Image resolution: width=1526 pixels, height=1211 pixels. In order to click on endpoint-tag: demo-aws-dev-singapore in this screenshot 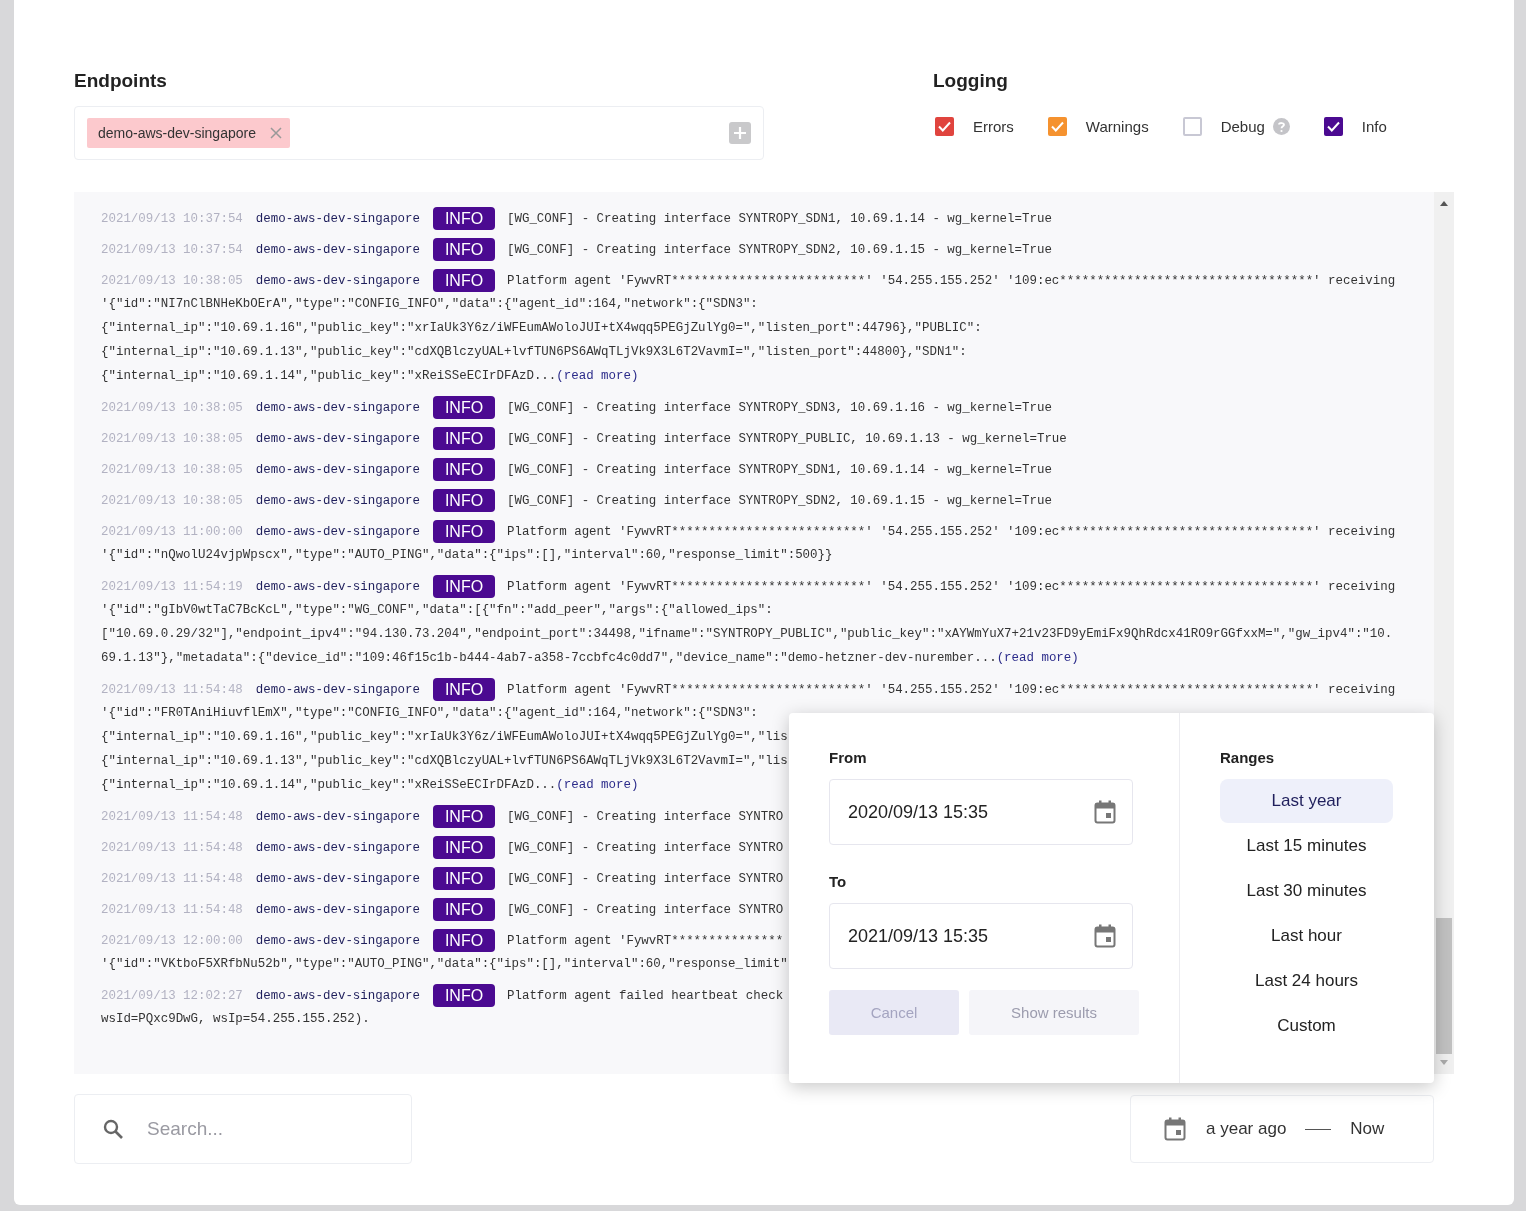, I will do `click(188, 133)`.